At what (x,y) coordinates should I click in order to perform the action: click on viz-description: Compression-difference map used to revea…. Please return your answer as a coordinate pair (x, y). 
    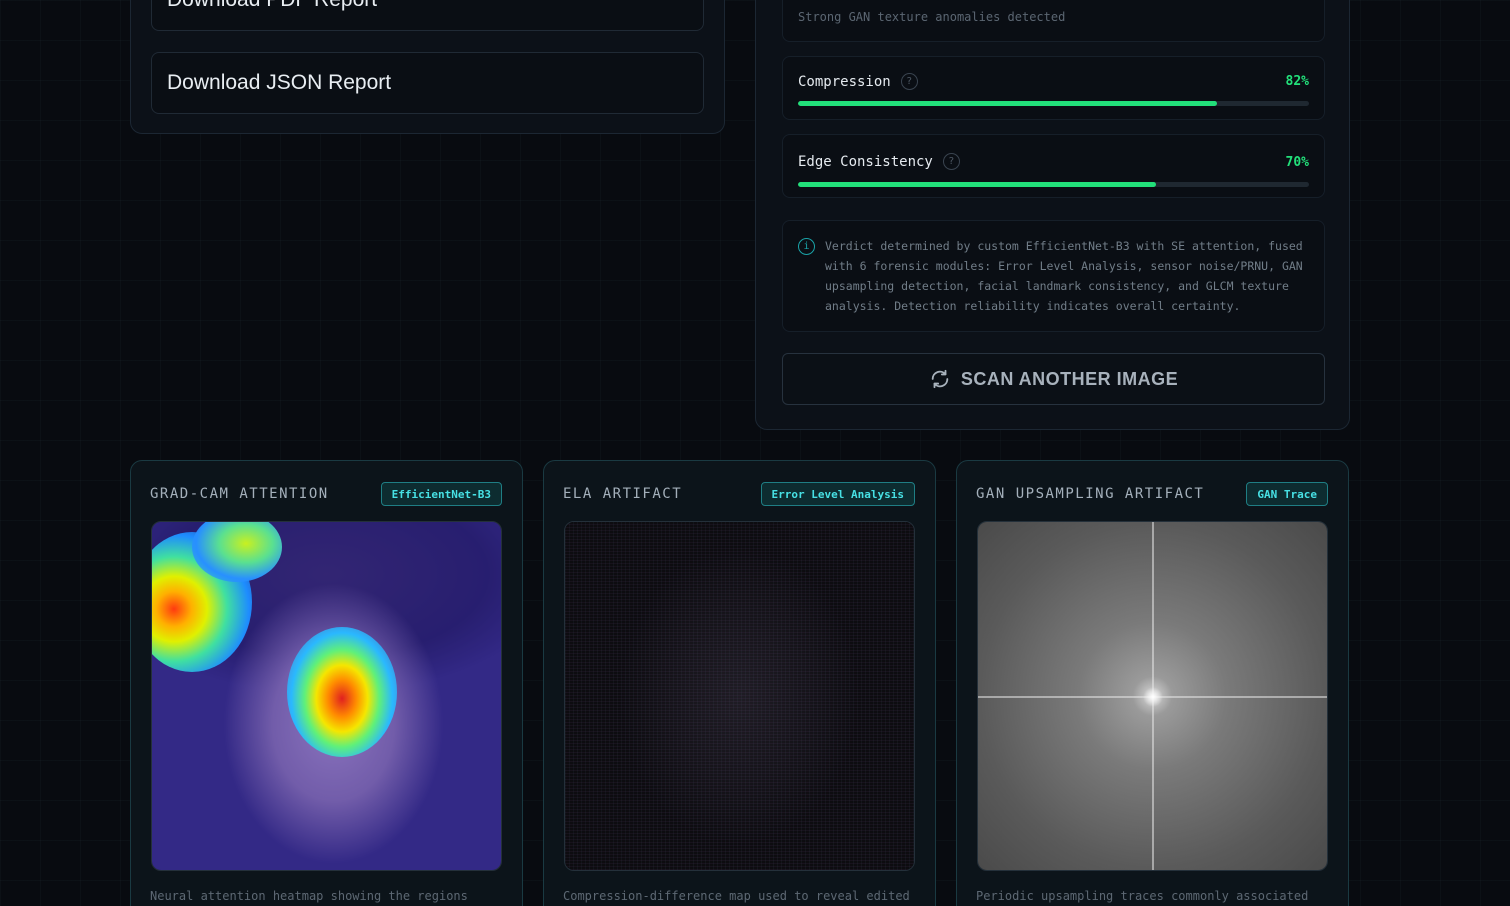
    Looking at the image, I should click on (736, 896).